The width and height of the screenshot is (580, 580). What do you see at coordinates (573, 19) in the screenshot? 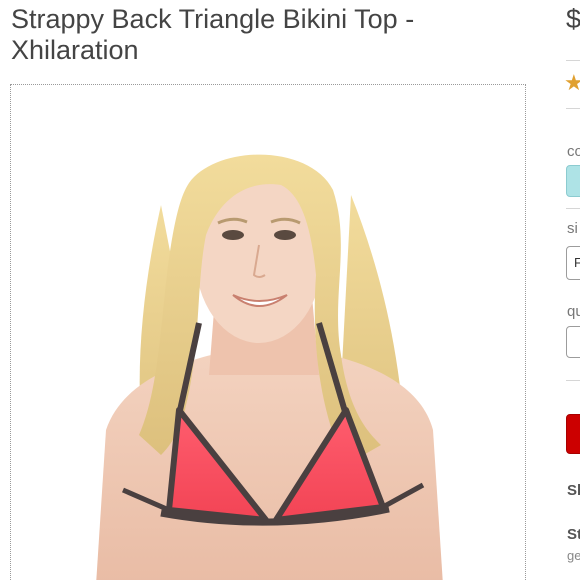
I see `product-price: $` at bounding box center [573, 19].